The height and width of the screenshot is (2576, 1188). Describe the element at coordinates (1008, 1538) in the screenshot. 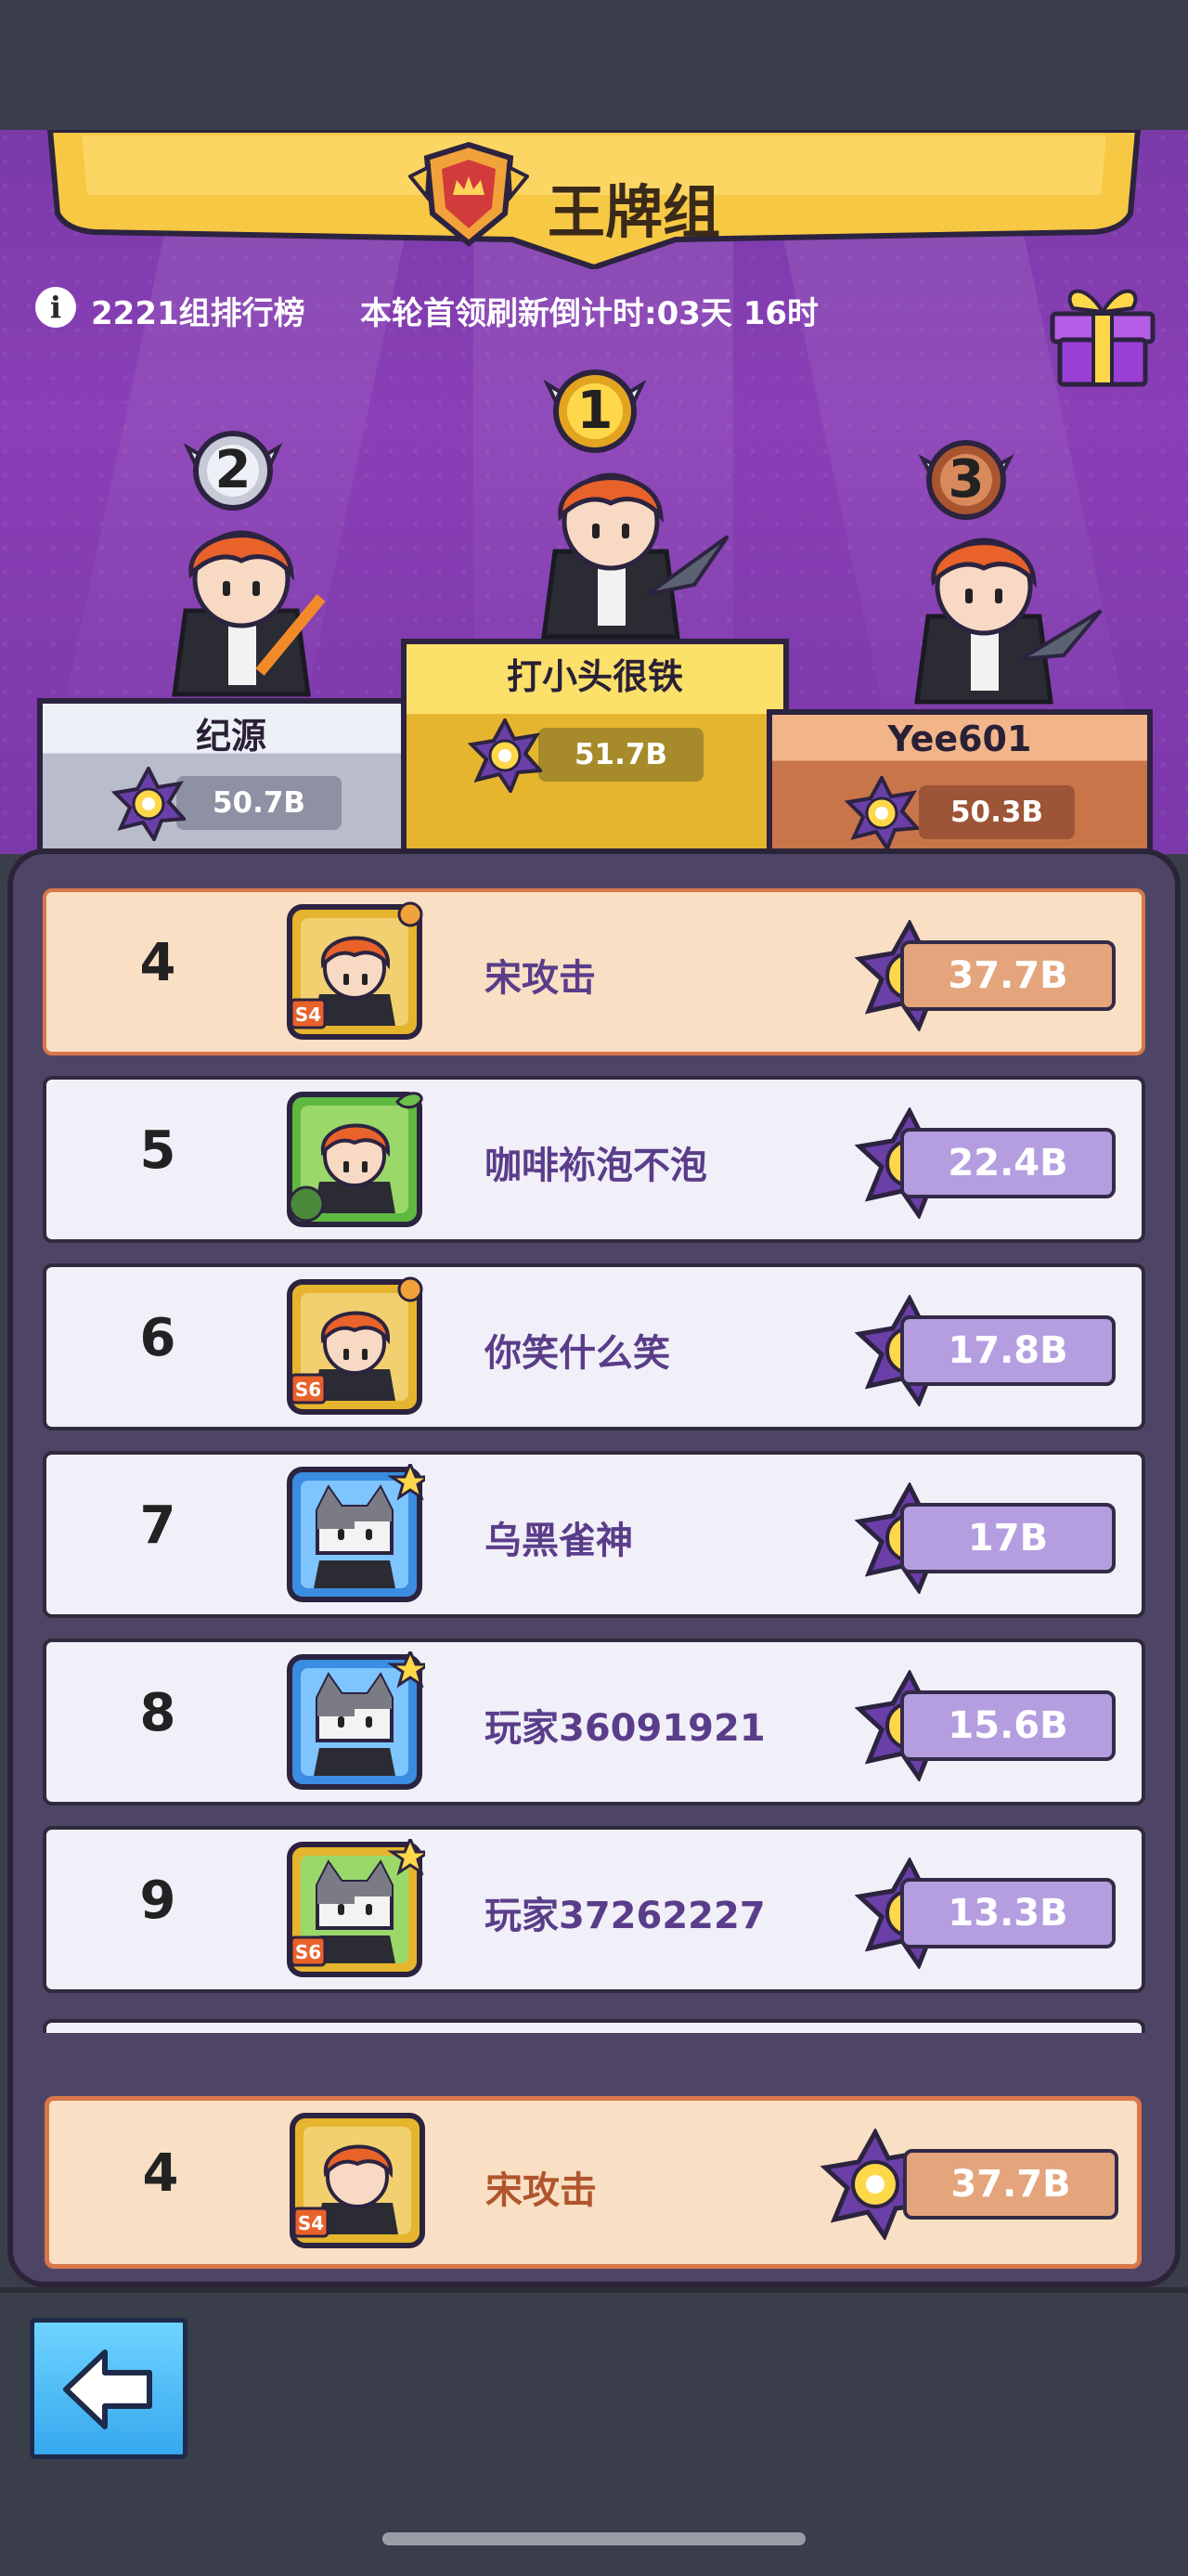

I see `player-score: 17B` at that location.